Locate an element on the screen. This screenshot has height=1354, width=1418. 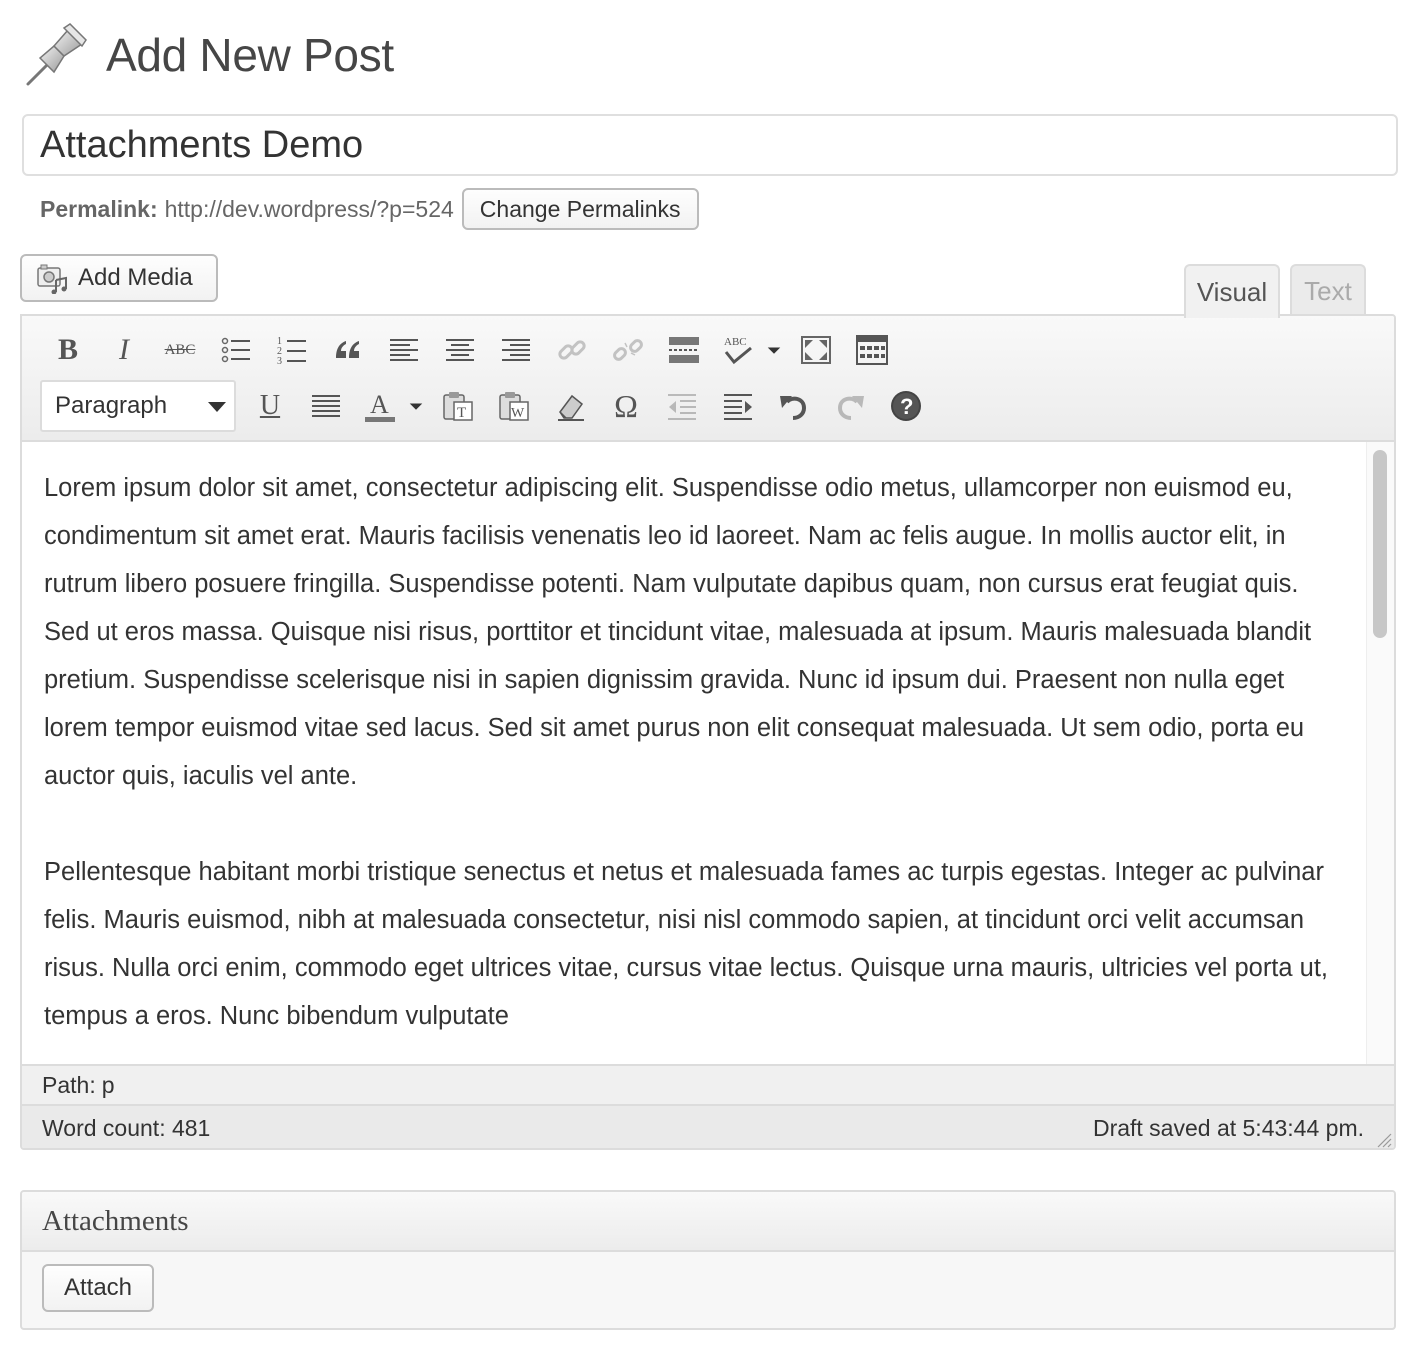
word-count: Word count: 481 is located at coordinates (126, 1127).